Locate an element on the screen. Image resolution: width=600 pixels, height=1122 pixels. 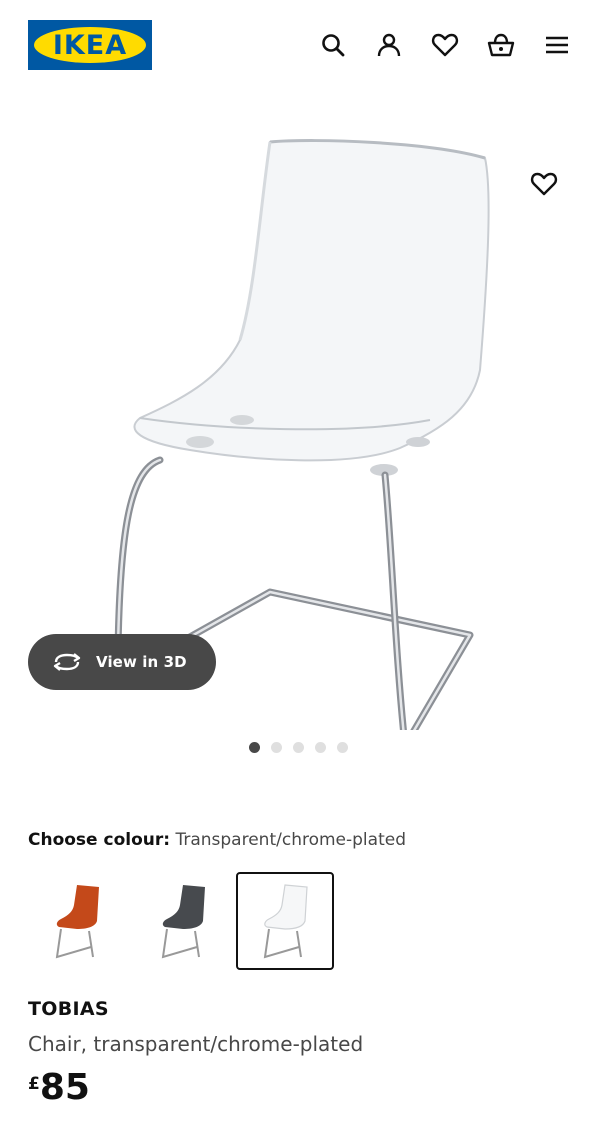
site-header: IKEA is located at coordinates (300, 45).